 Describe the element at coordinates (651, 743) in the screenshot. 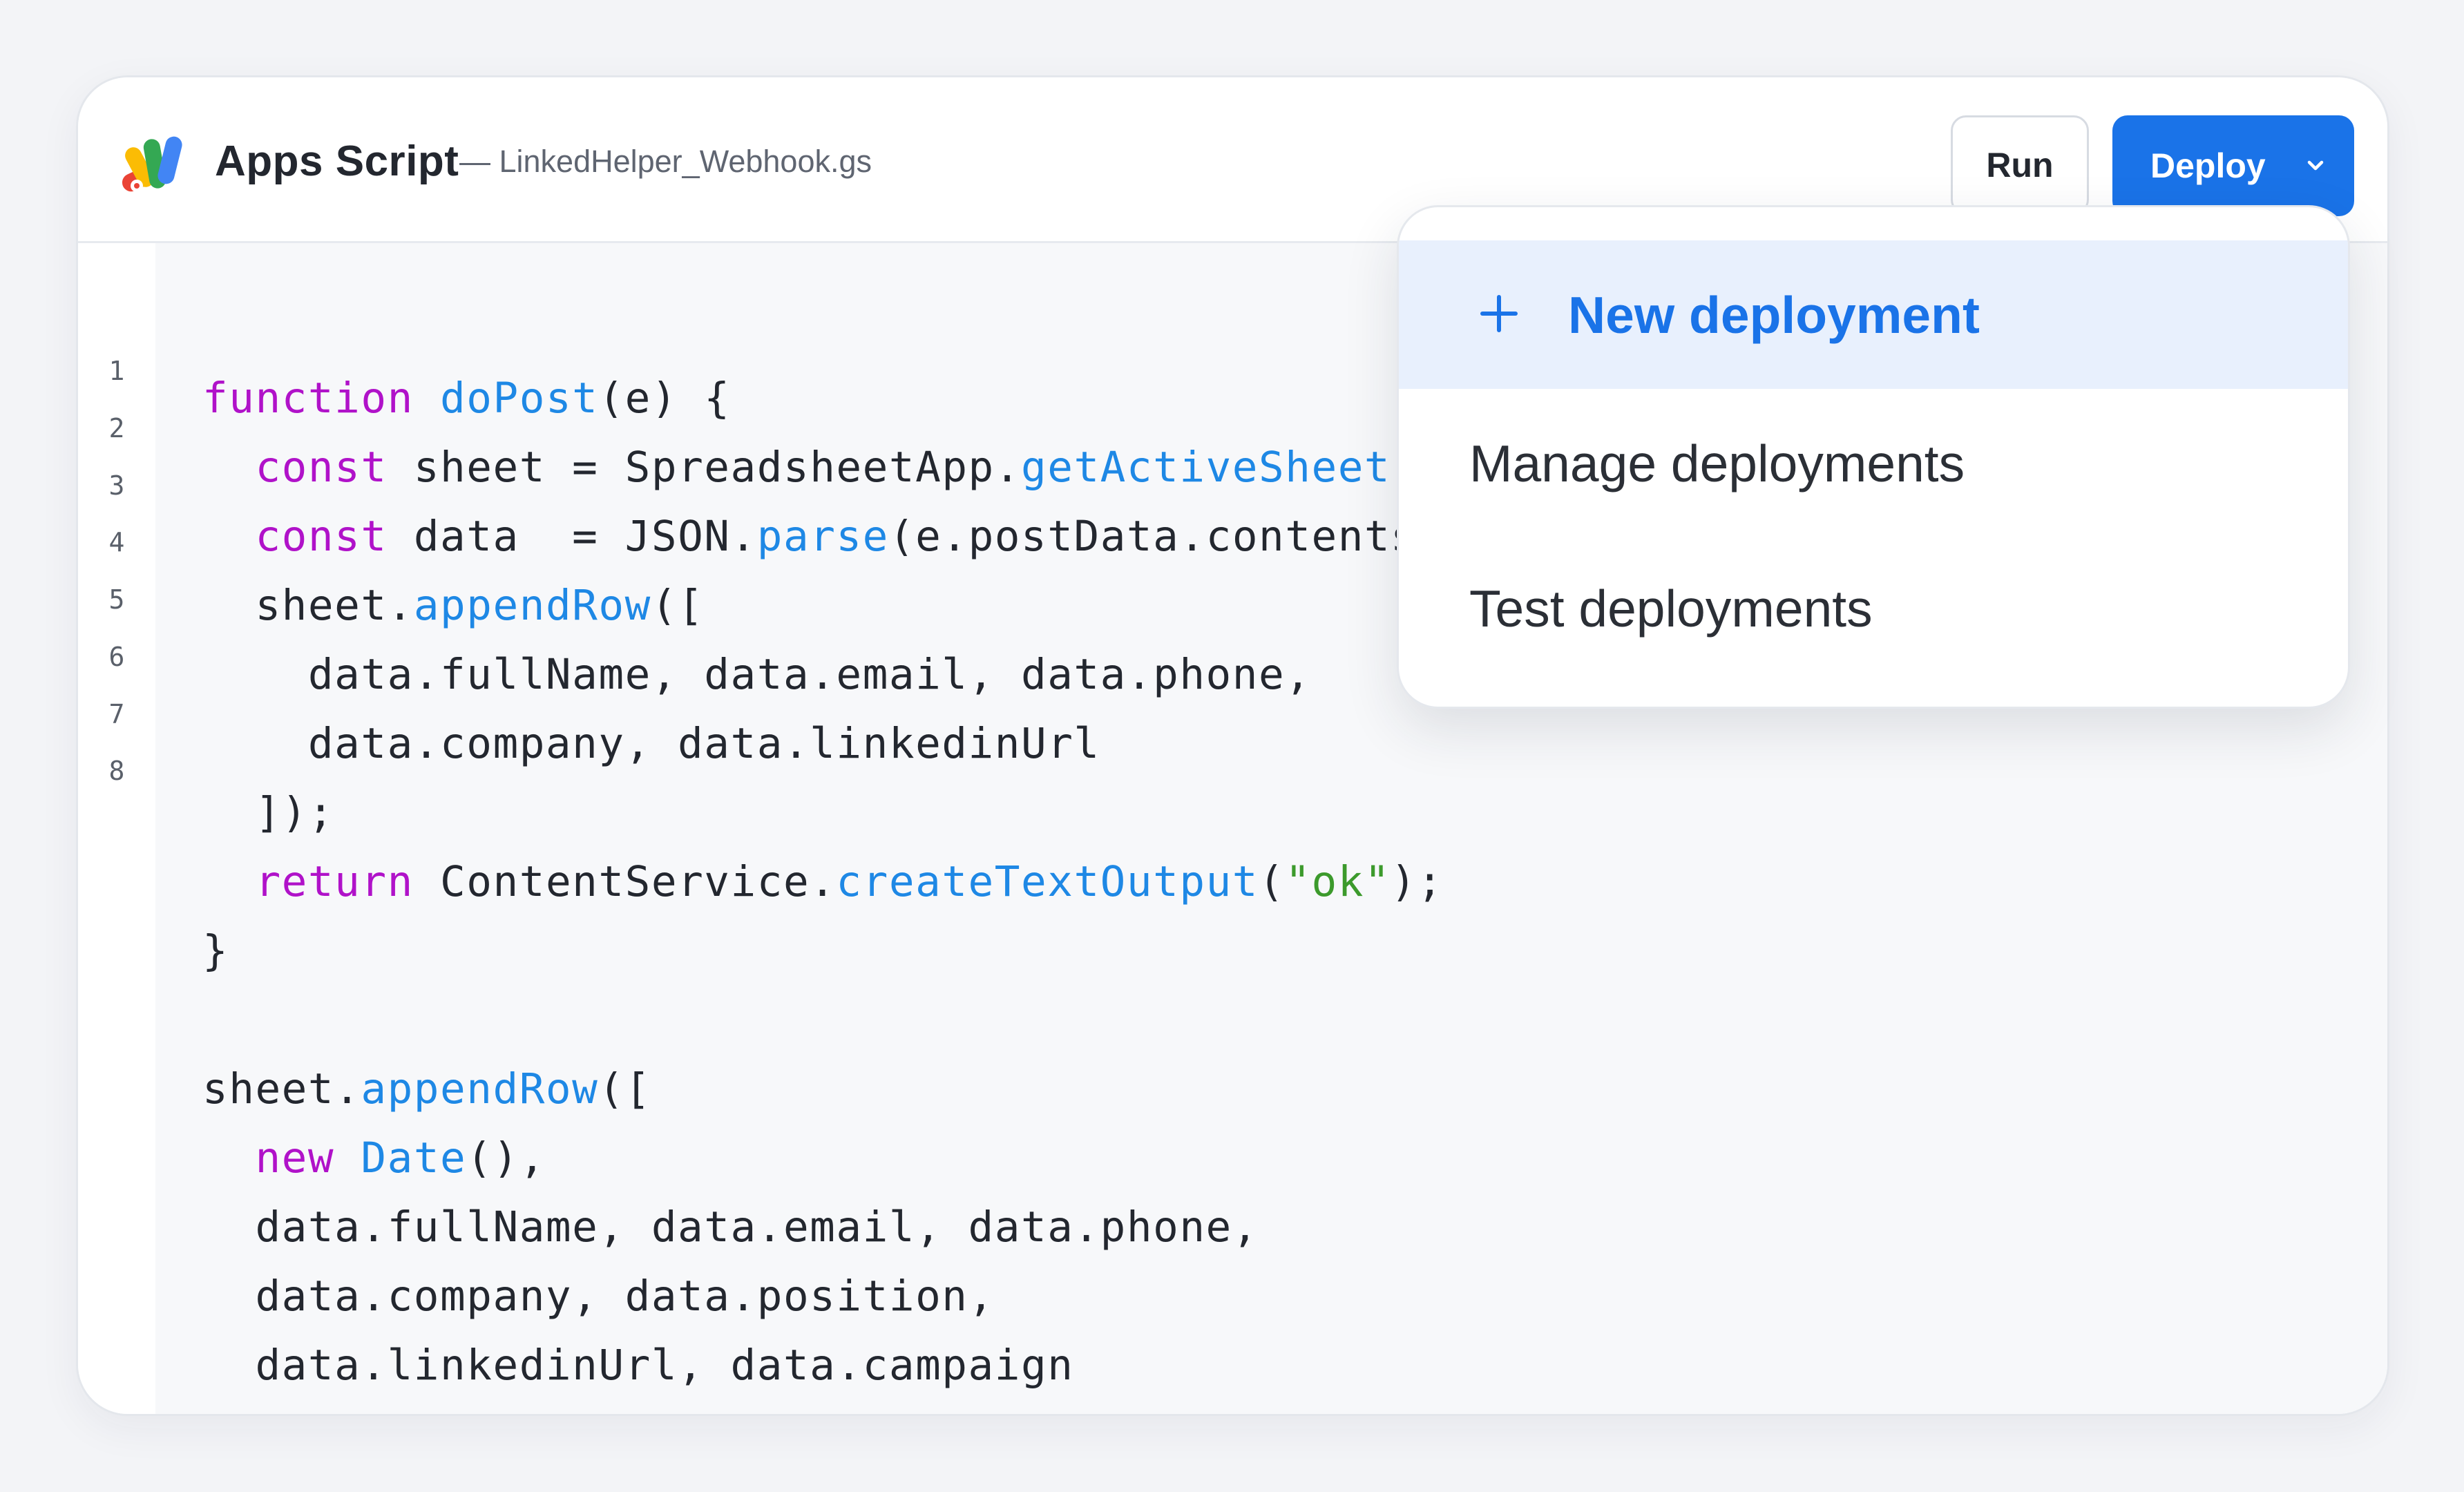

I see `code-token: data.company, data.linkedinUrl` at that location.